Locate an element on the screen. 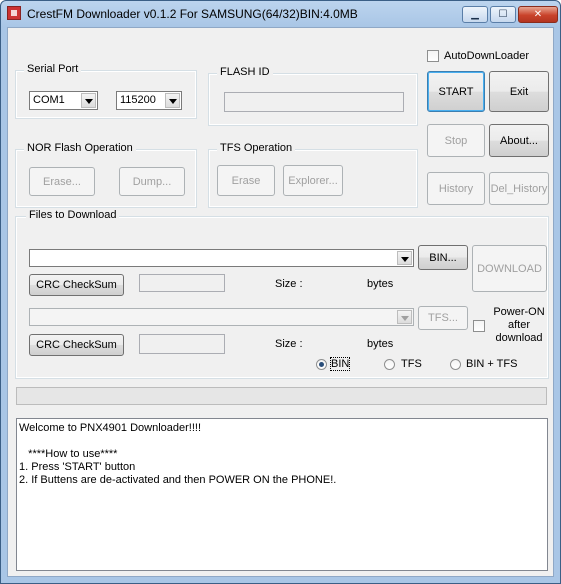 The image size is (561, 584). mode-label-bin-tfs: BIN + TFS is located at coordinates (492, 364).